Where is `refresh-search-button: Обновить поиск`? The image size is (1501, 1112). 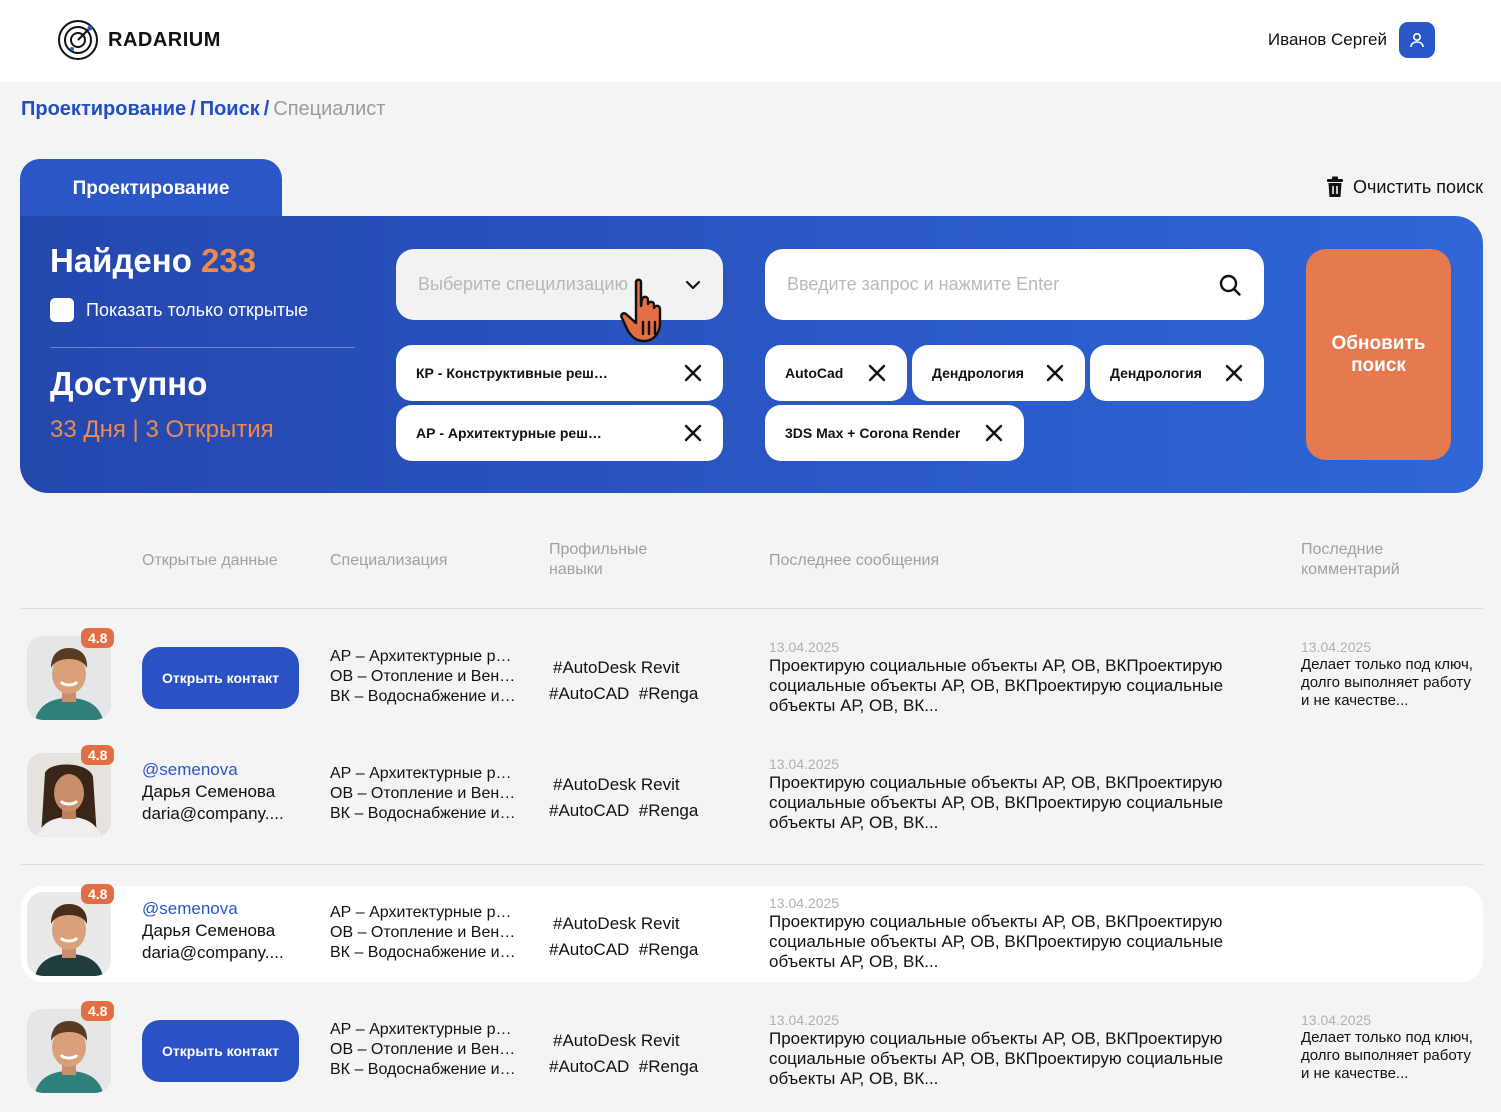 refresh-search-button: Обновить поиск is located at coordinates (1378, 354).